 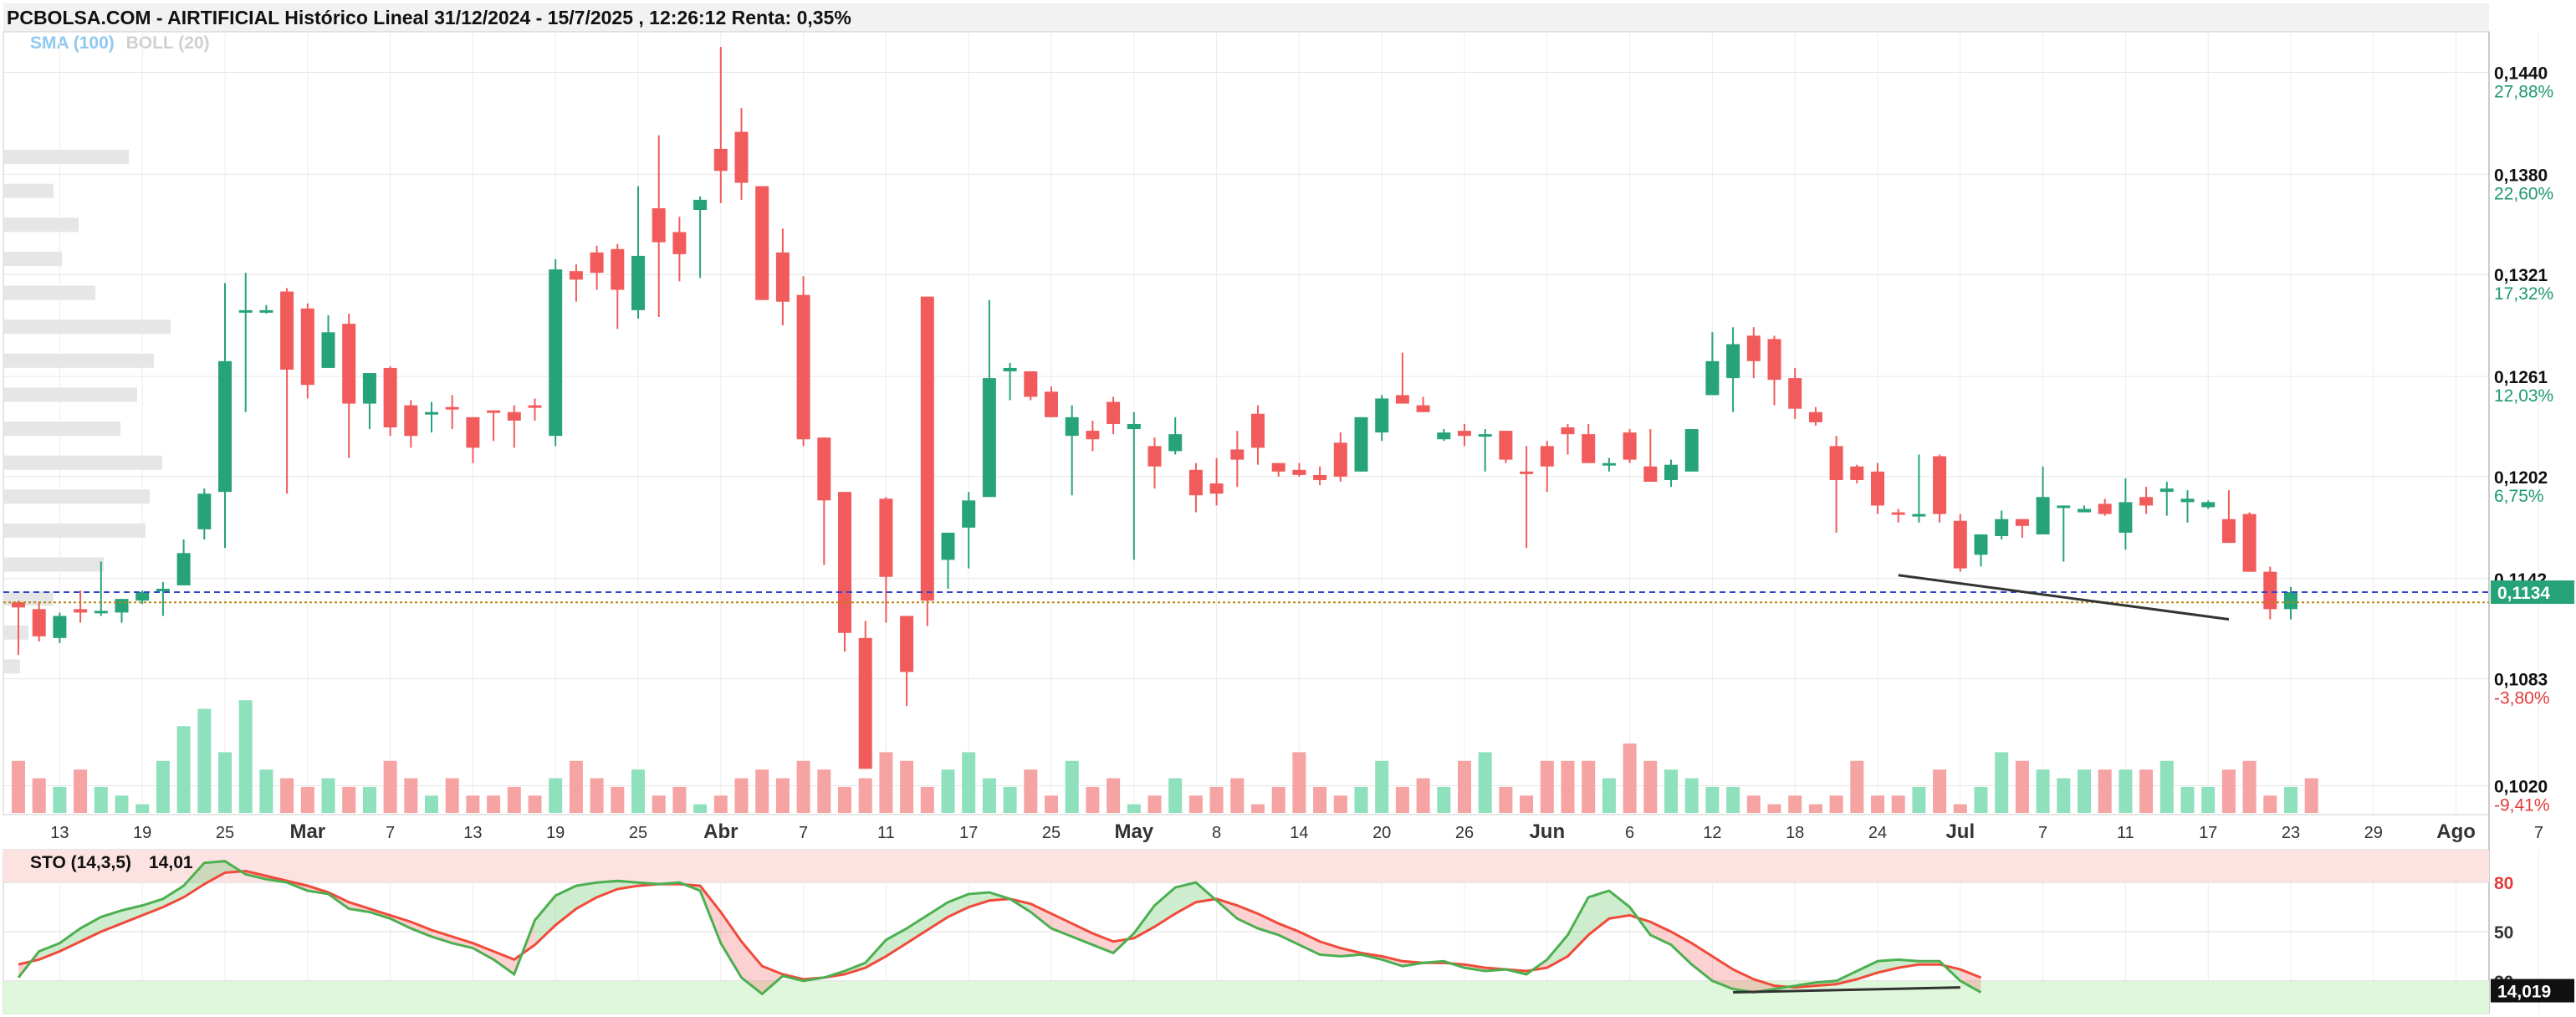 What do you see at coordinates (2523, 396) in the screenshot?
I see `percent-tick-label: 12,03%` at bounding box center [2523, 396].